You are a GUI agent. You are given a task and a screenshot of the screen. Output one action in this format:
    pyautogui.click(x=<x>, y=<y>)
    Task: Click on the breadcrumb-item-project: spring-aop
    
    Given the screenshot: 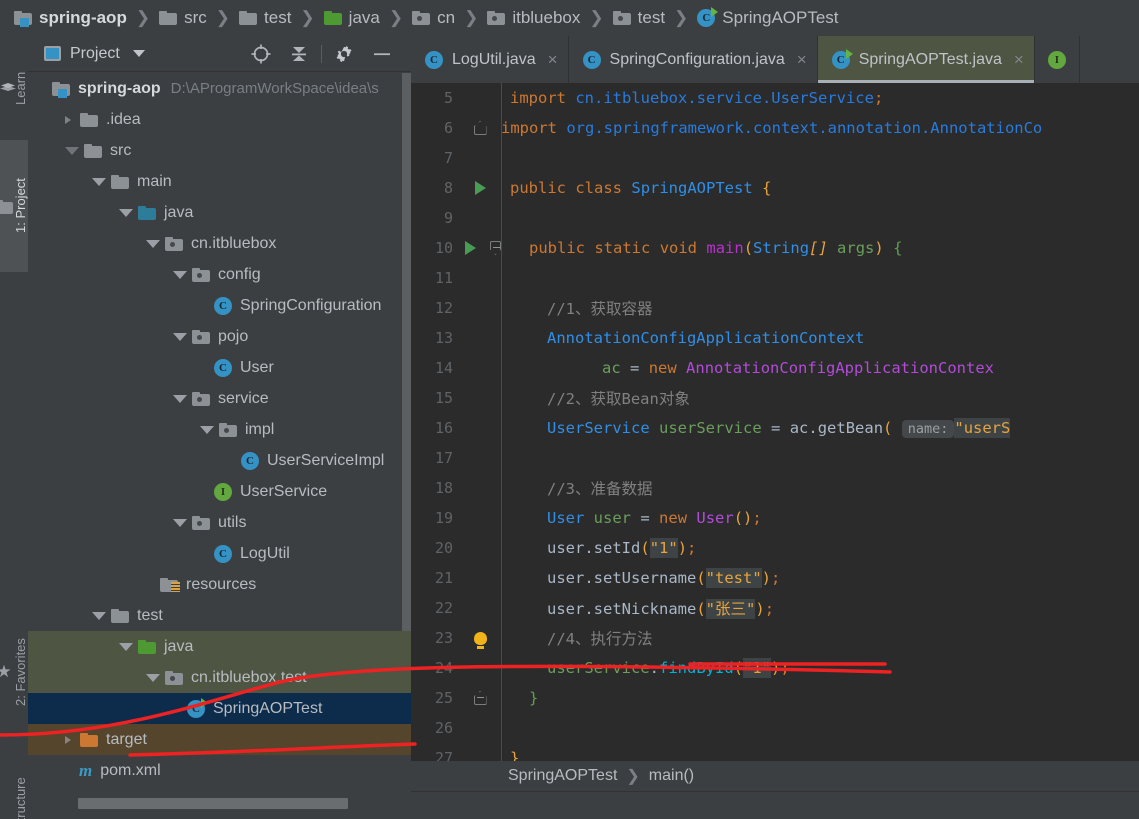 What is the action you would take?
    pyautogui.click(x=70, y=18)
    